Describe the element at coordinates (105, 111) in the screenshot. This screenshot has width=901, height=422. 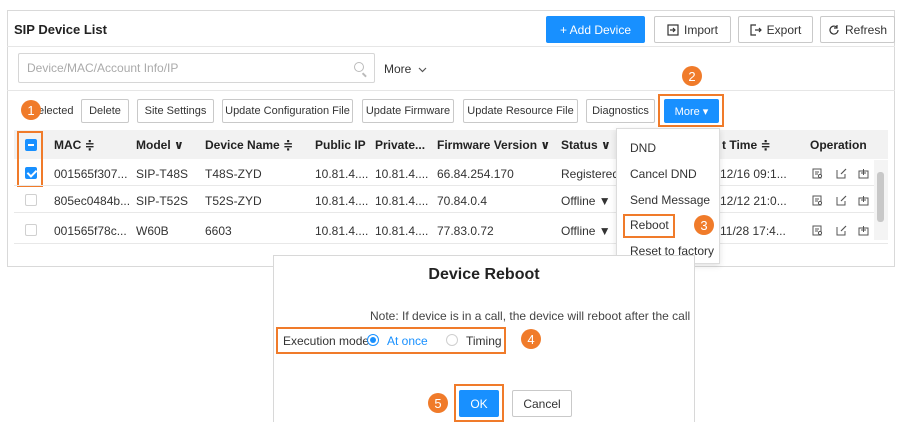
I see `delete-button: Delete` at that location.